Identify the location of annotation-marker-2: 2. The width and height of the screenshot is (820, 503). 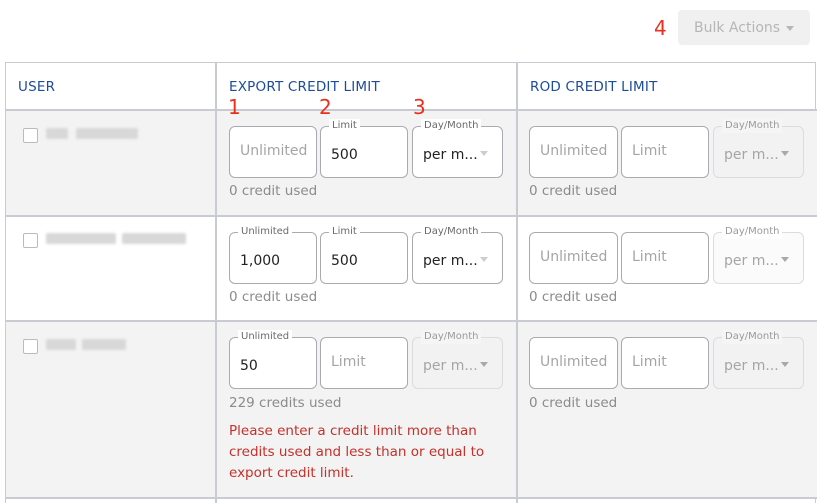
(325, 107).